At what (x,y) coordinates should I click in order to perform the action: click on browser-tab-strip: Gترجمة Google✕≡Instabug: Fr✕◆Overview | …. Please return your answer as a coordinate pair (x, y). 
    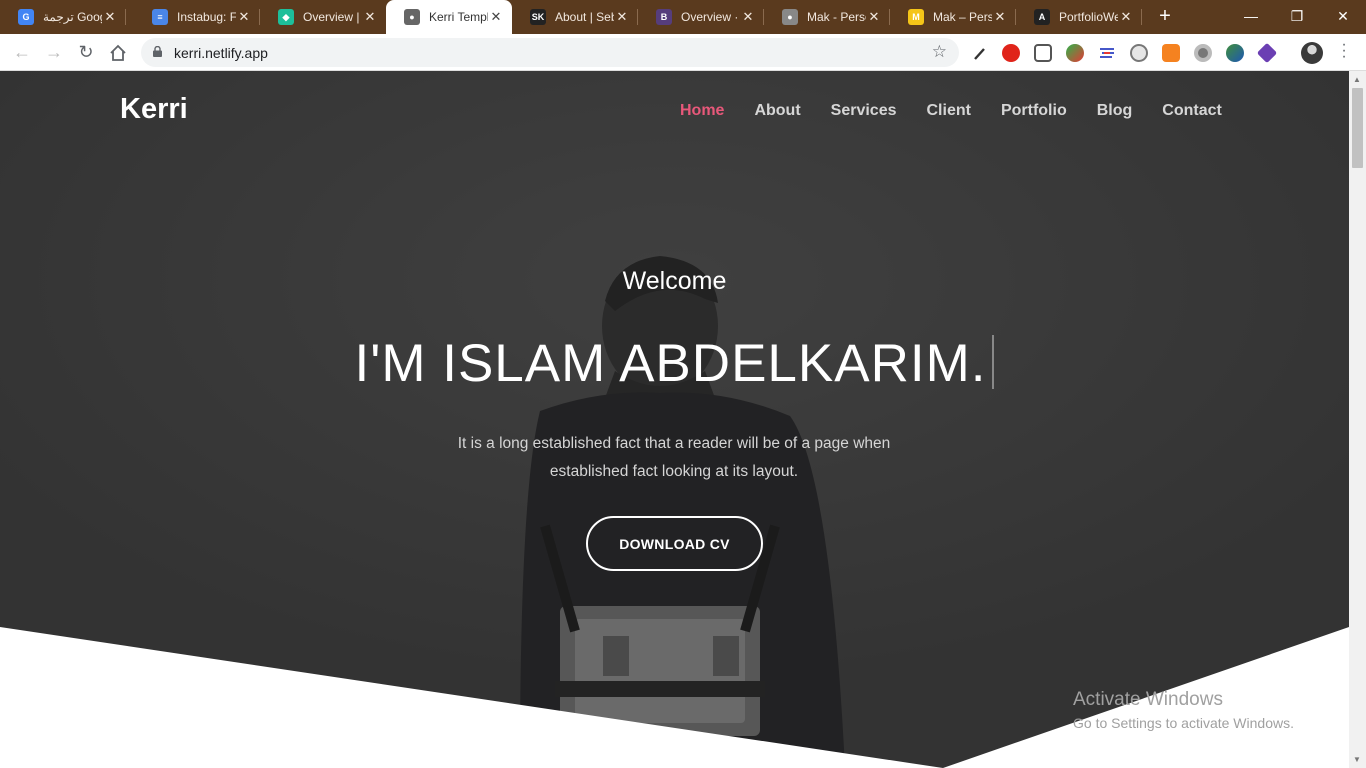
    Looking at the image, I should click on (683, 17).